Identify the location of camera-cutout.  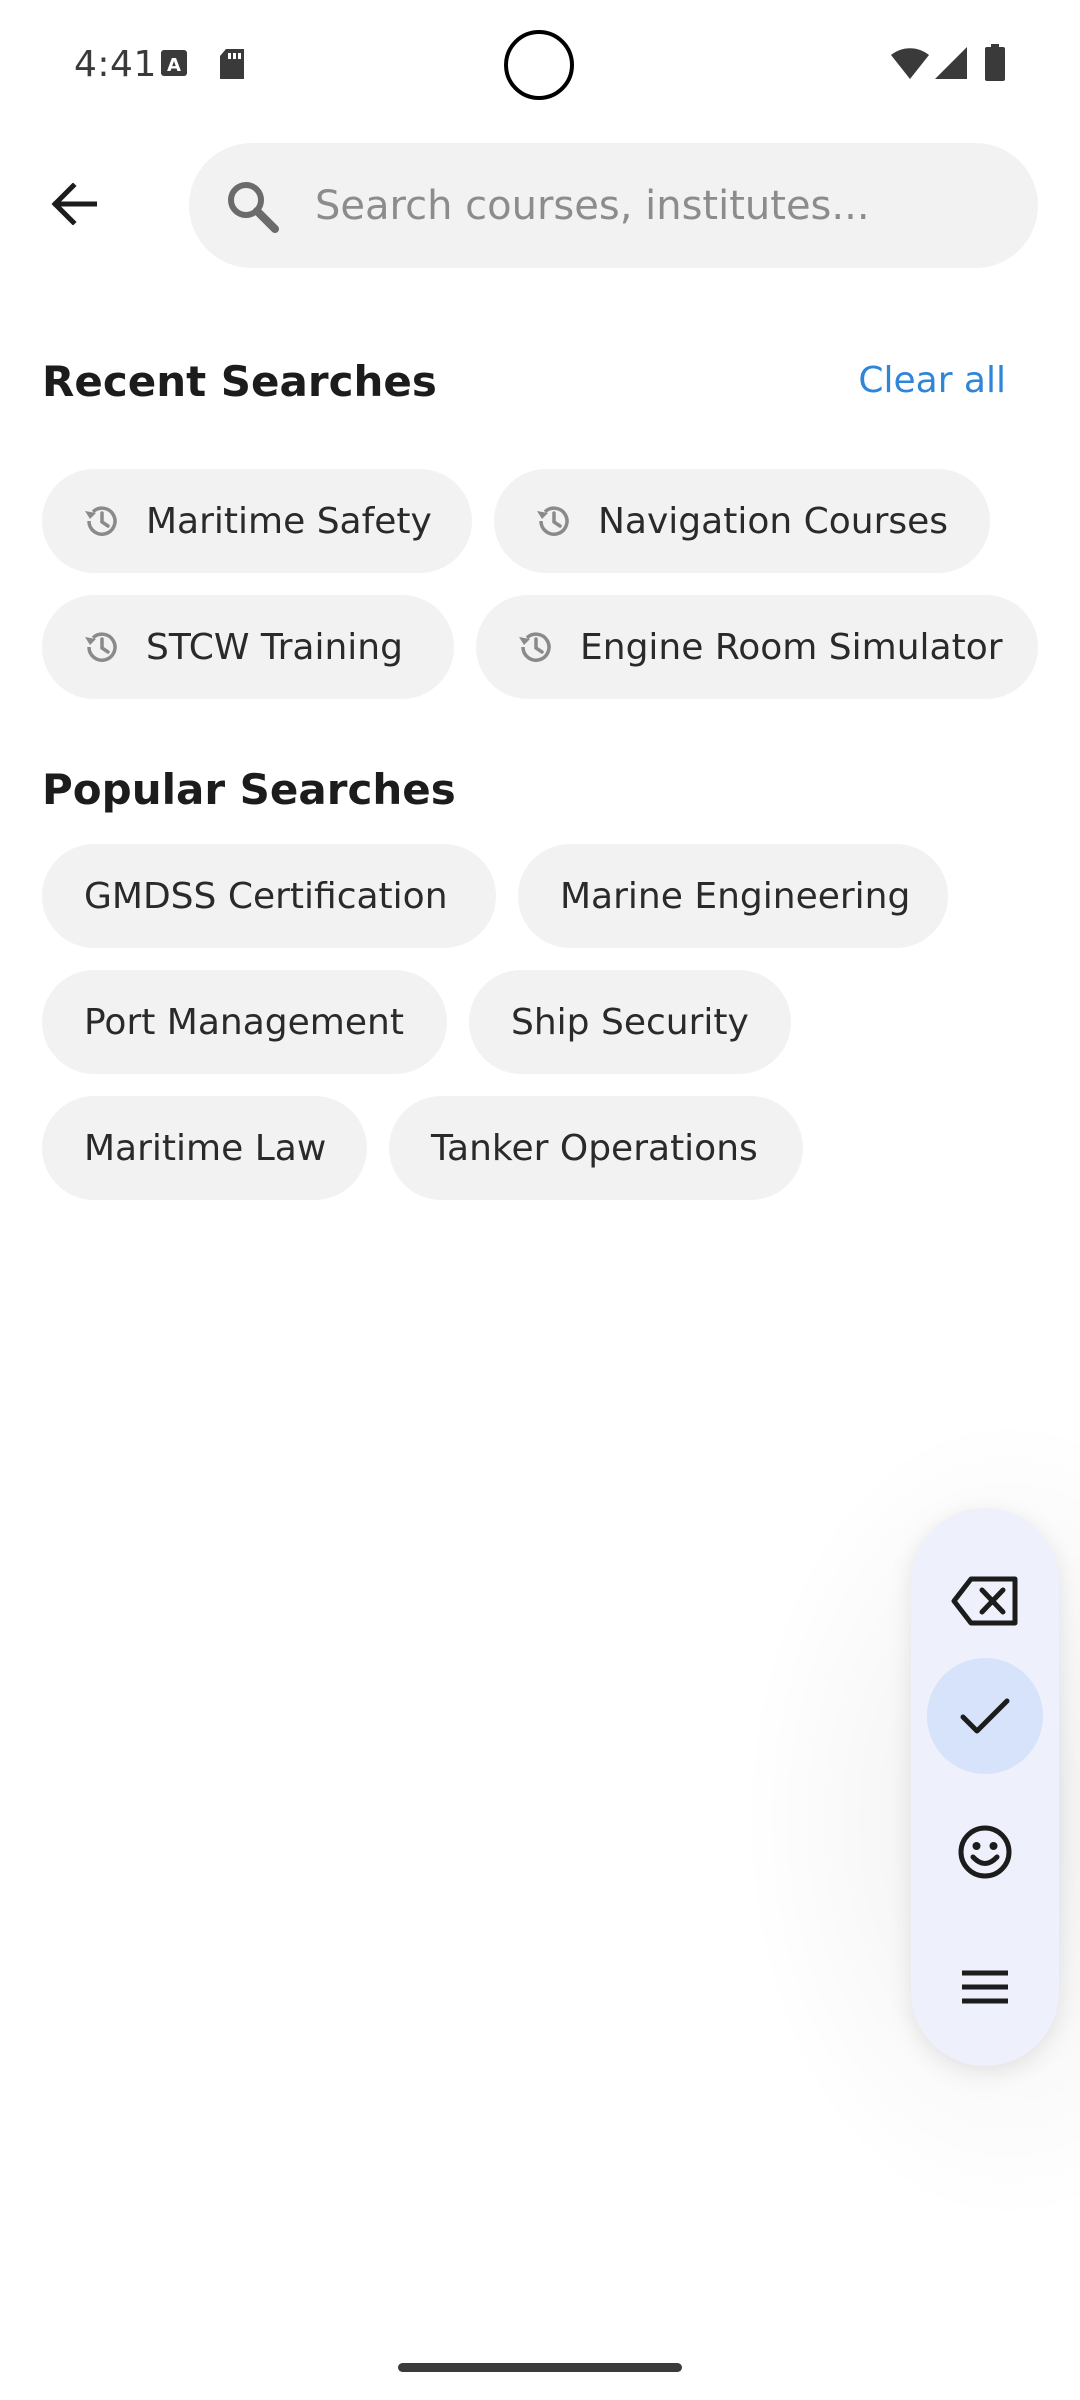
(539, 65).